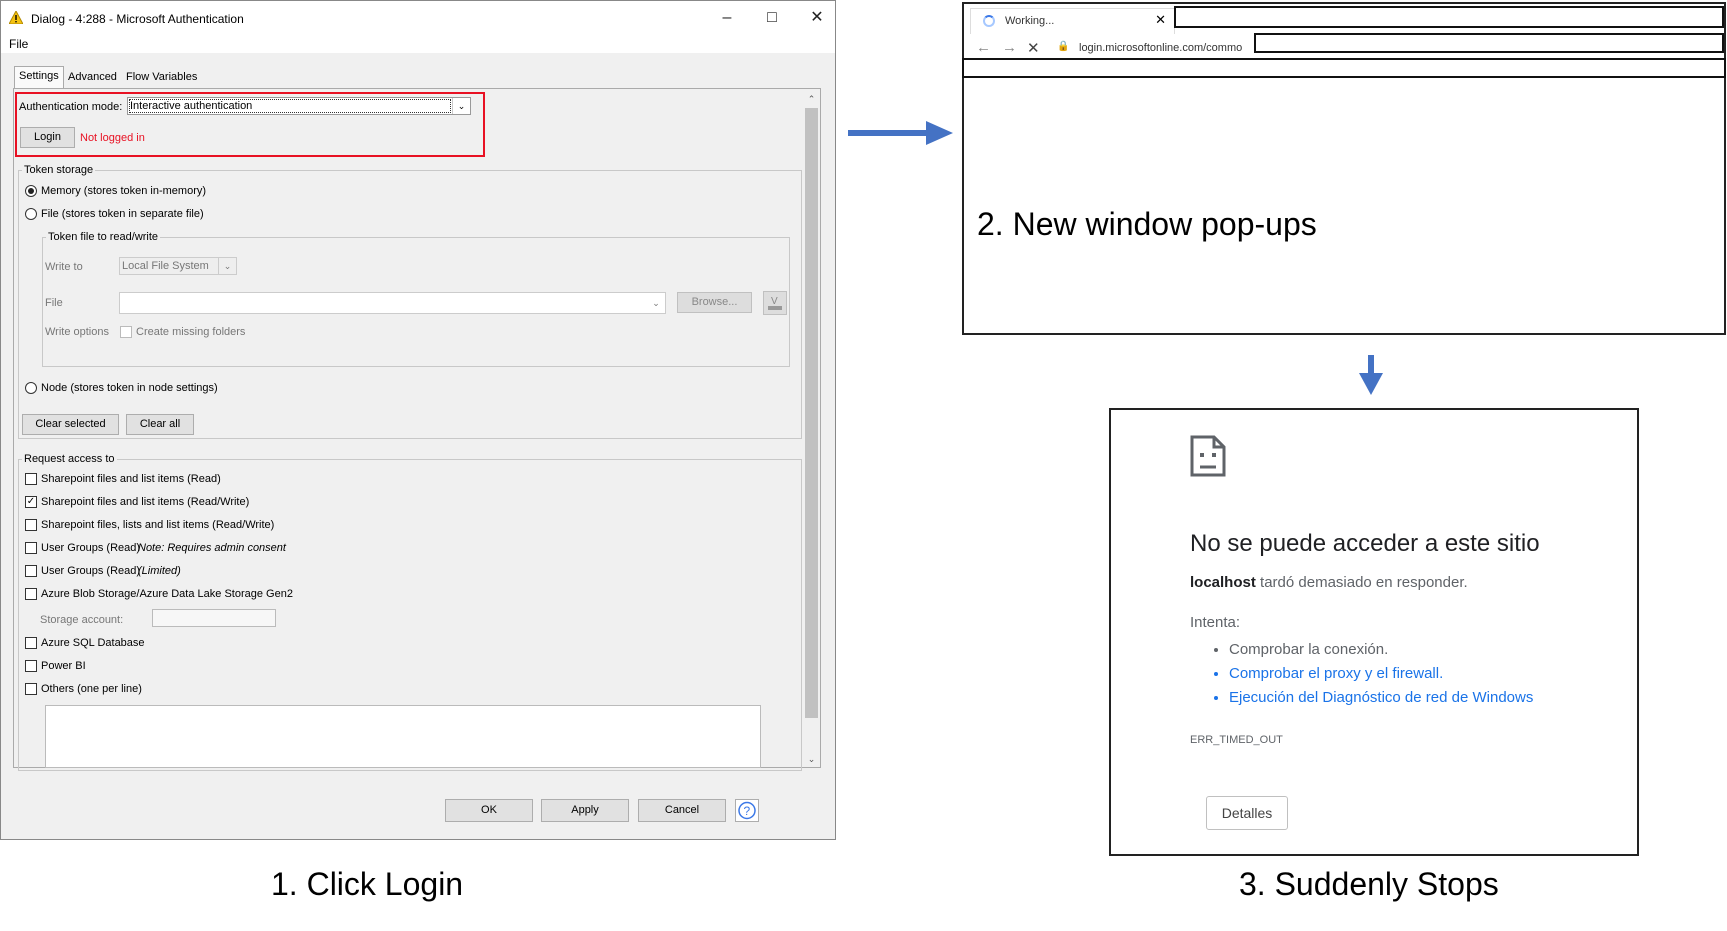  Describe the element at coordinates (70, 424) in the screenshot. I see `clear-selected-button: Clear selected` at that location.